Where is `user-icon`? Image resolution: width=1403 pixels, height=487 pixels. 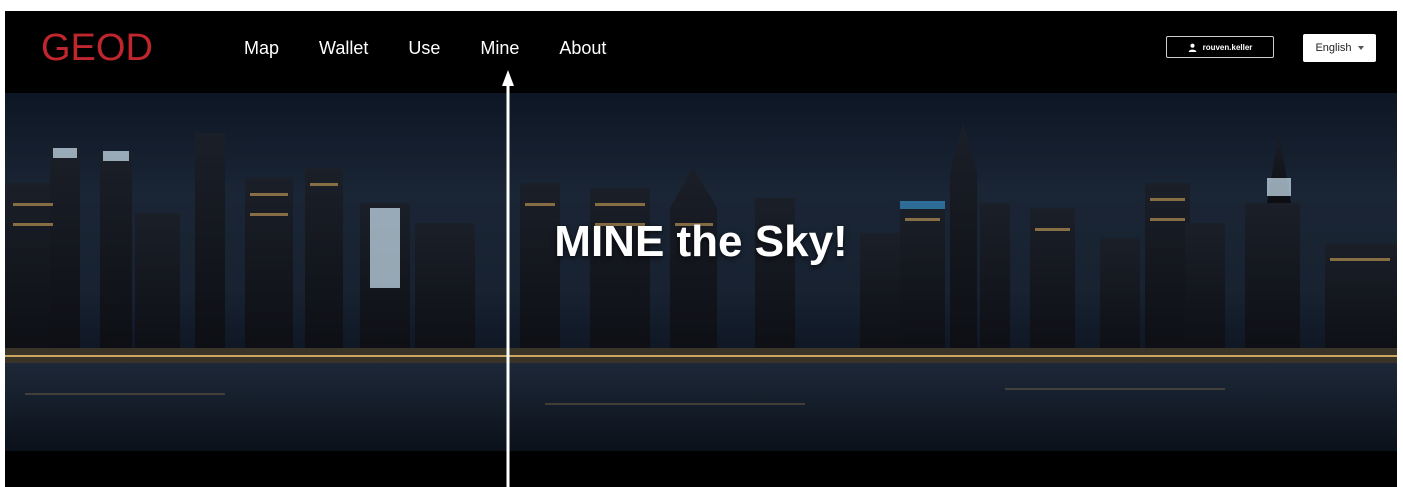
user-icon is located at coordinates (1192, 47).